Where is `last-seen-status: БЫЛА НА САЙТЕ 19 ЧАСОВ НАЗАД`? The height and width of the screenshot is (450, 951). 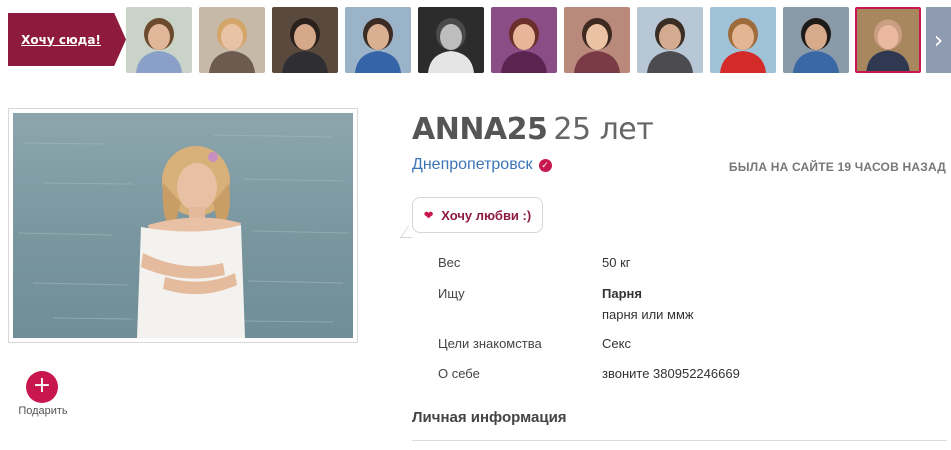
last-seen-status: БЫЛА НА САЙТЕ 19 ЧАСОВ НАЗАД is located at coordinates (837, 167).